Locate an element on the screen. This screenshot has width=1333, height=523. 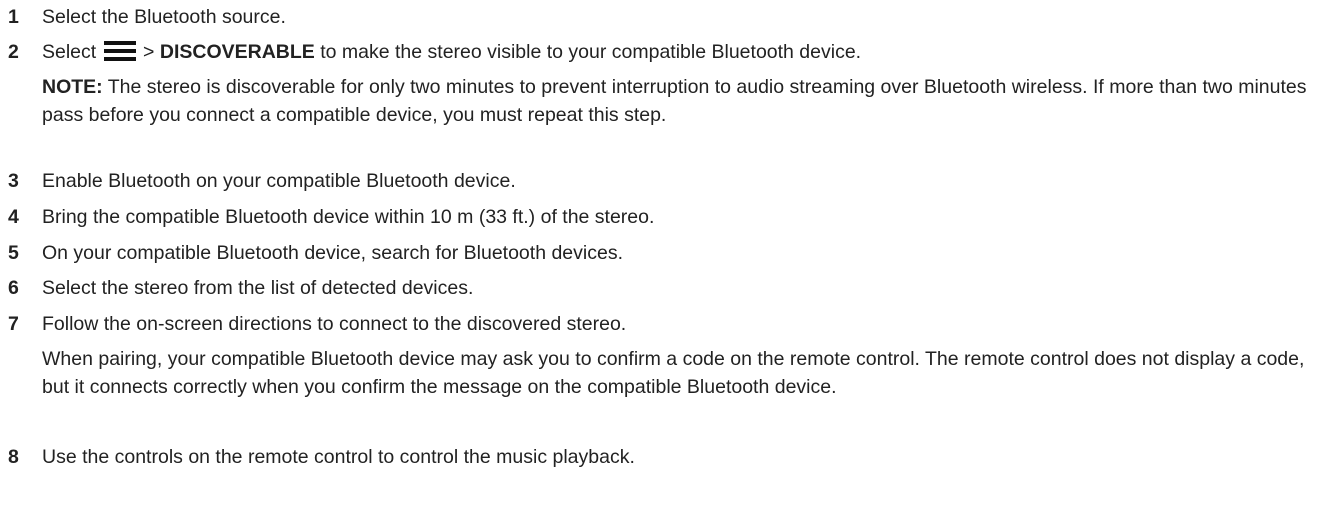
step-number: 1 is located at coordinates (13, 17).